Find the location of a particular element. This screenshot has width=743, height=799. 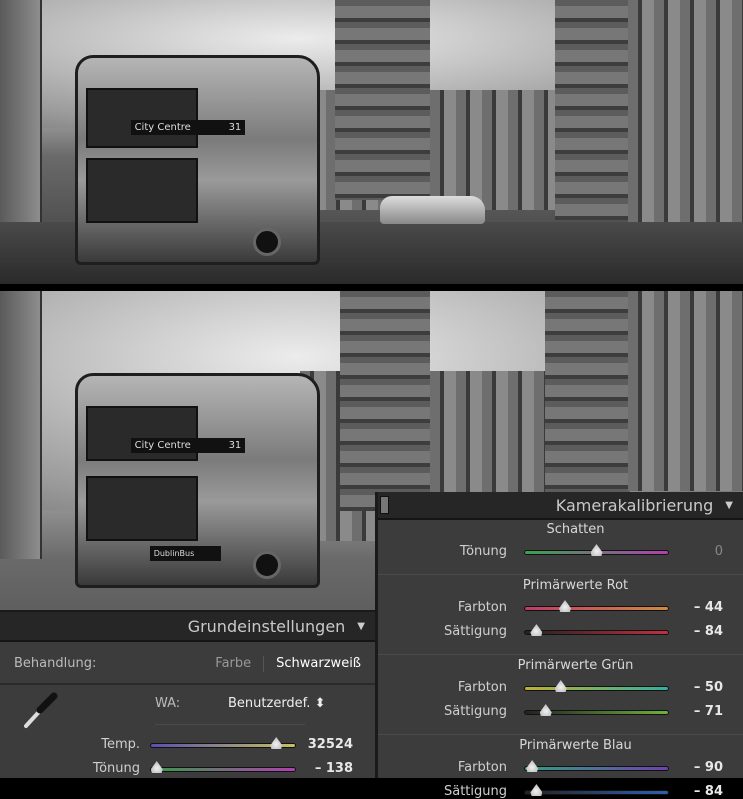

wb-label: WA: is located at coordinates (168, 703).